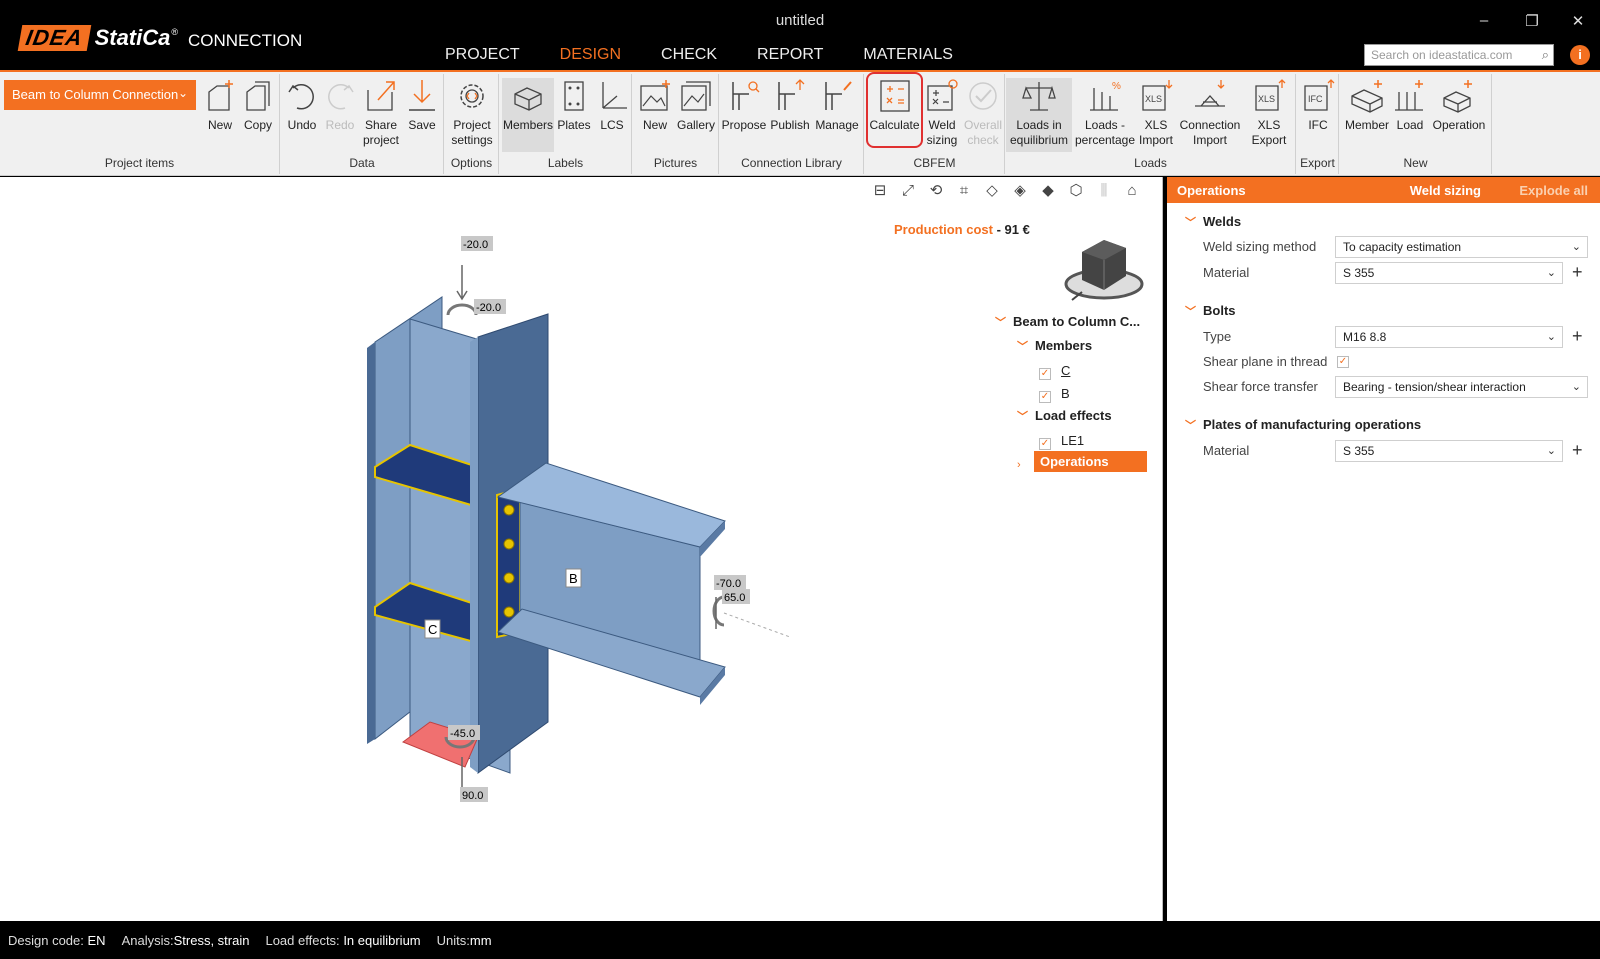 Image resolution: width=1600 pixels, height=959 pixels. I want to click on loads-percentage-button: % Loads - percentage, so click(1105, 113).